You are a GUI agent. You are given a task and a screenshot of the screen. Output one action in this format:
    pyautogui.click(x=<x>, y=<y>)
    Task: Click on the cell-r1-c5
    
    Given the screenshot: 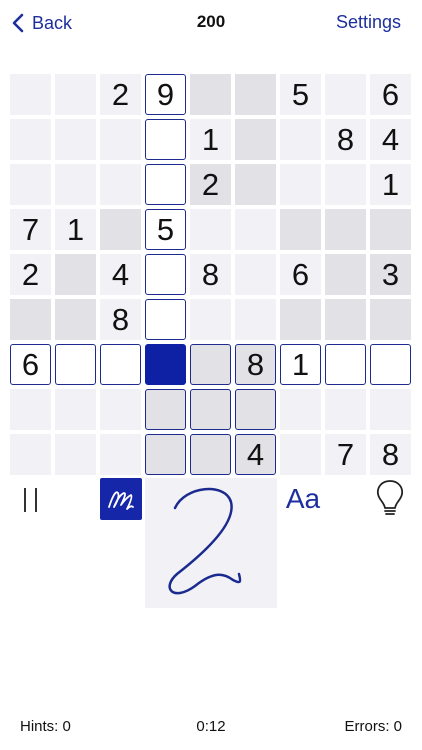 What is the action you would take?
    pyautogui.click(x=210, y=94)
    